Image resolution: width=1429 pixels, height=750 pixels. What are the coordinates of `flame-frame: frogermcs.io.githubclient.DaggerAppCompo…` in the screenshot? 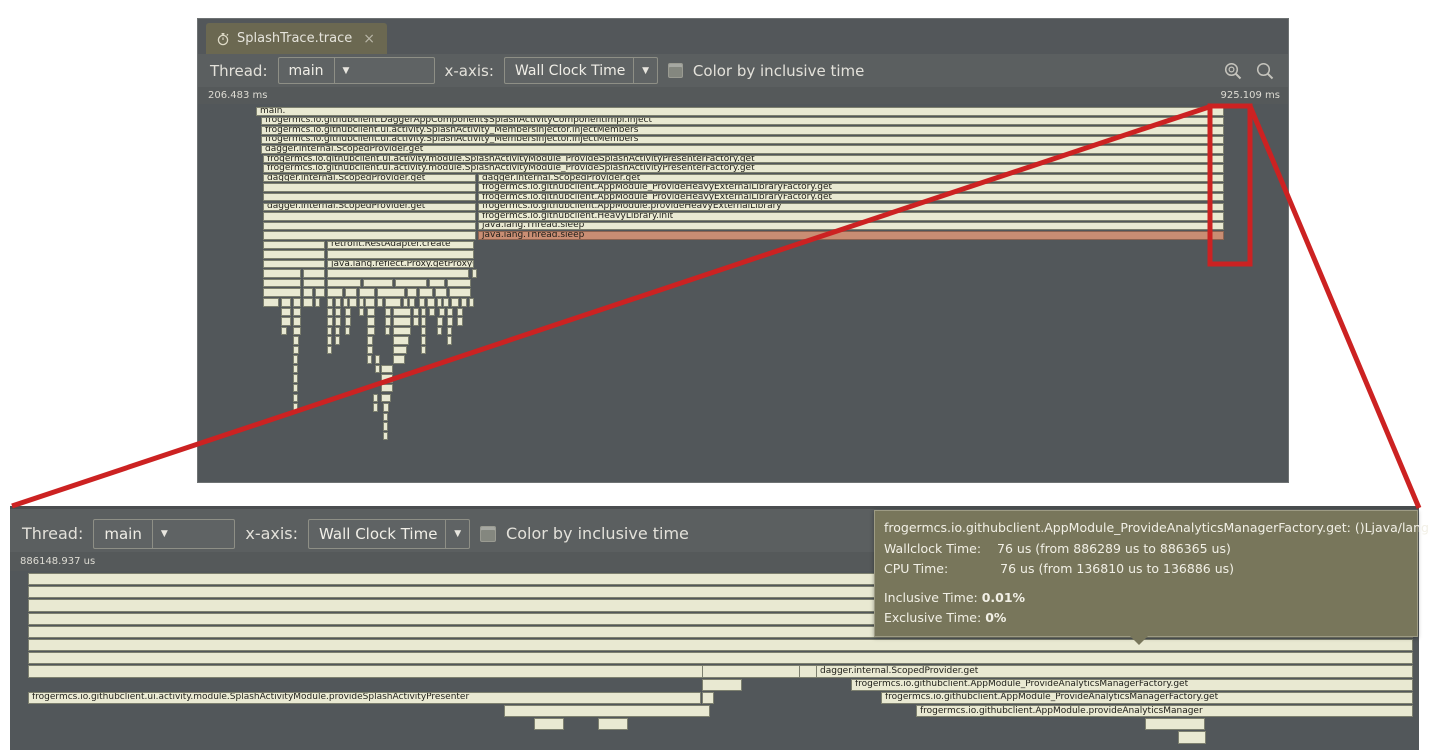 It's located at (742, 121).